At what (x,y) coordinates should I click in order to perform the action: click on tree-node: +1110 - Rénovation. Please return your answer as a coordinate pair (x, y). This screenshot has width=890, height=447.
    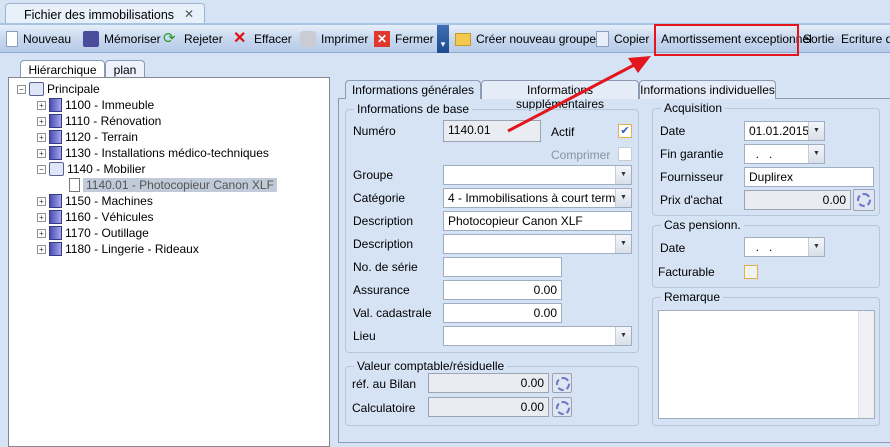
    Looking at the image, I should click on (99, 121).